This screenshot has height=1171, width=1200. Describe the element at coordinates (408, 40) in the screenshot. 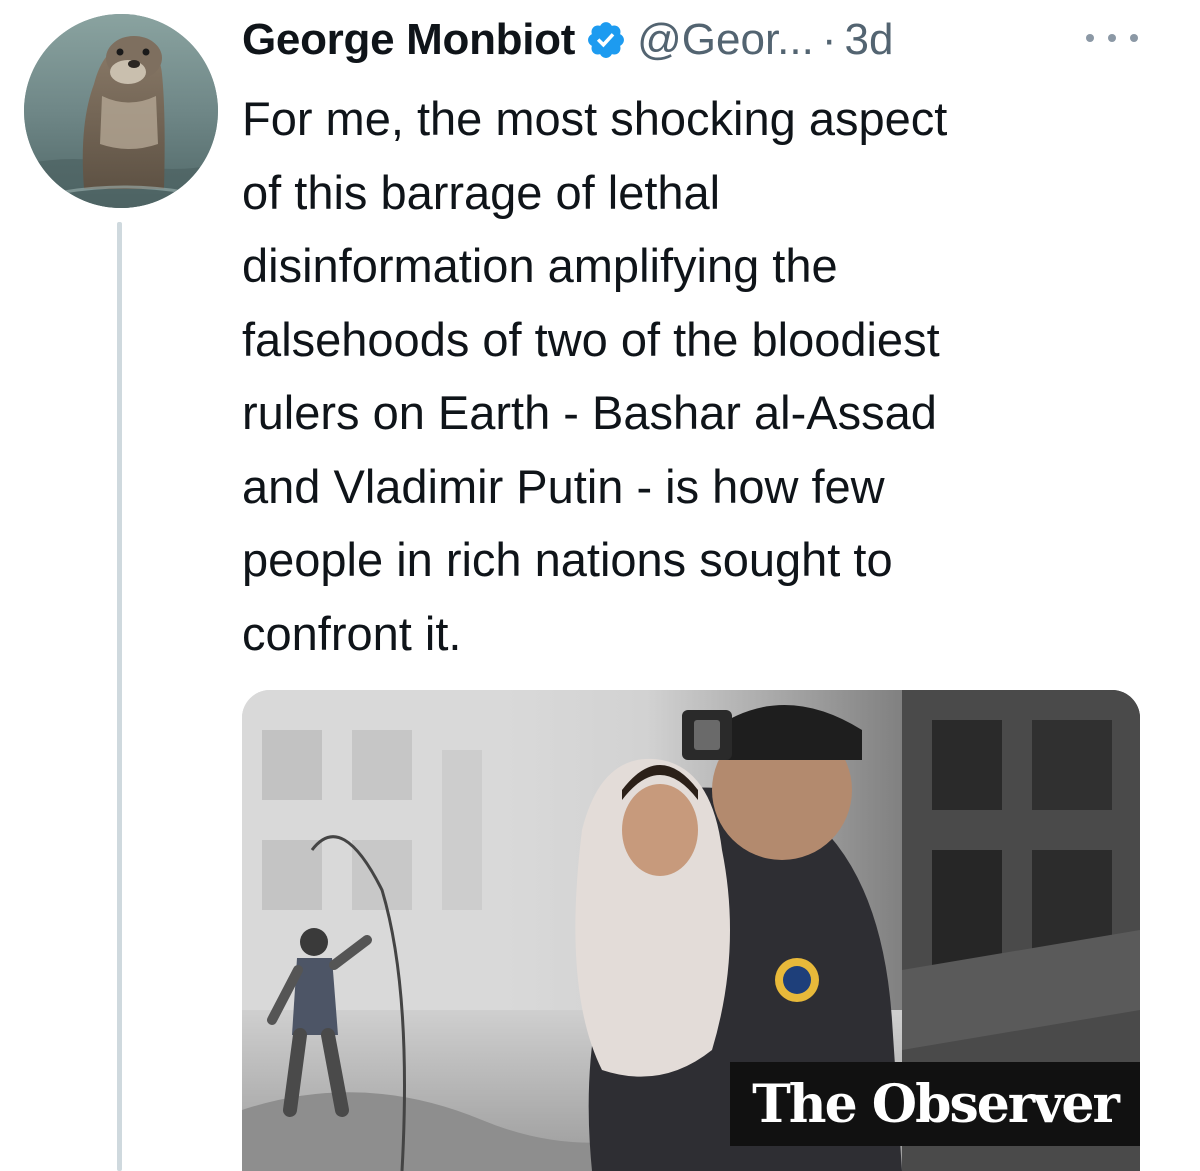

I see `author-name: George Monbiot` at that location.